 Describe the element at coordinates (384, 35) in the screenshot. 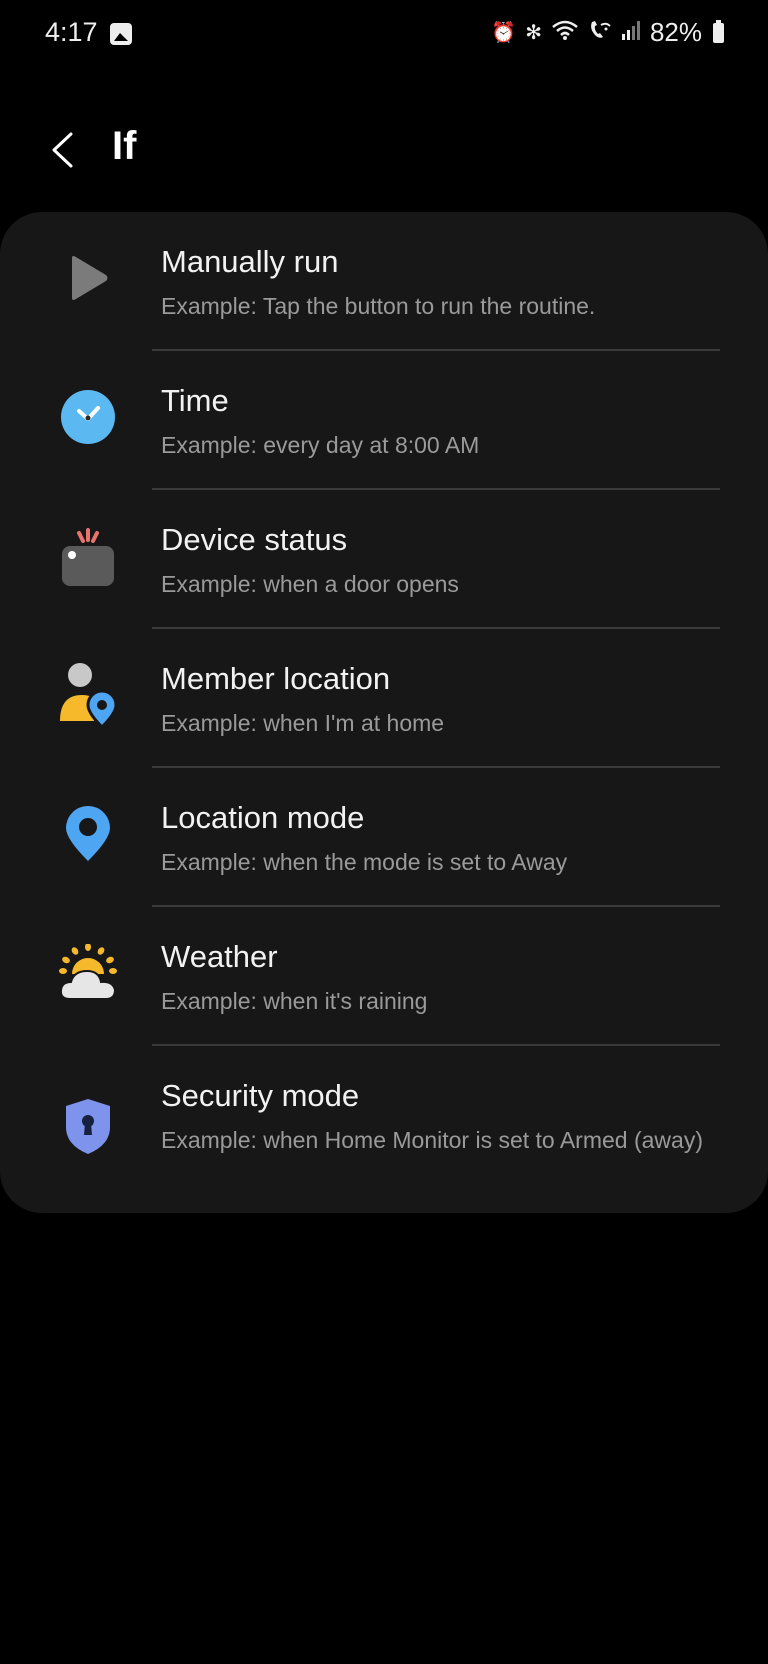

I see `status-bar: 4:17 ⏰ ✻ 82%` at that location.